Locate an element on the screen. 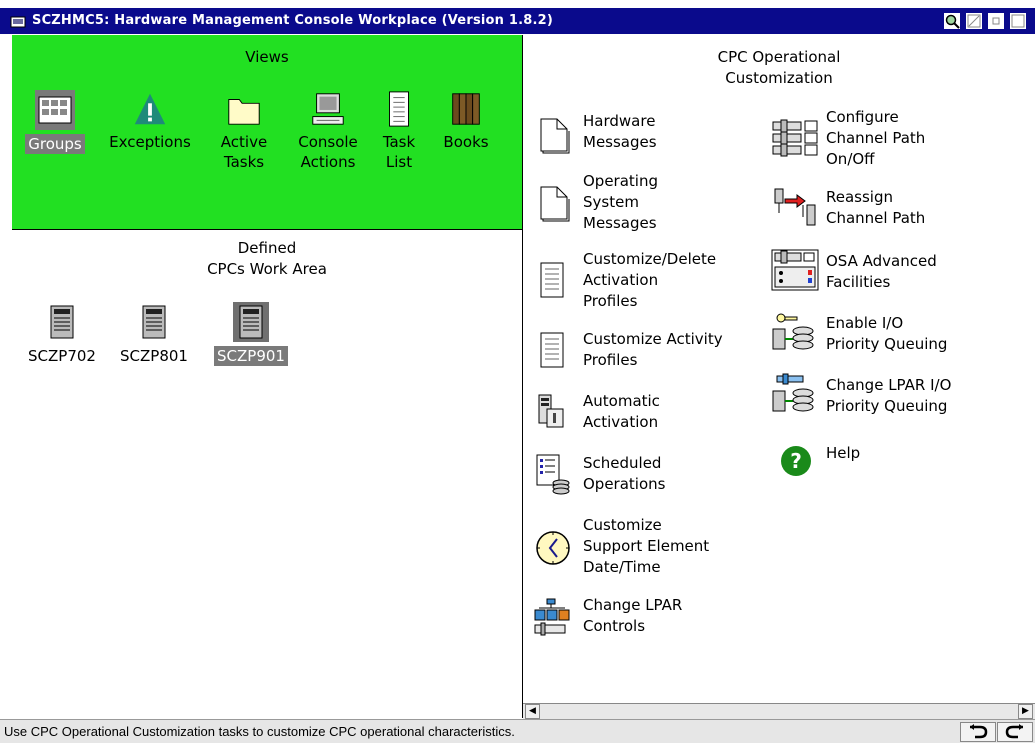  restore-icon is located at coordinates (996, 21).